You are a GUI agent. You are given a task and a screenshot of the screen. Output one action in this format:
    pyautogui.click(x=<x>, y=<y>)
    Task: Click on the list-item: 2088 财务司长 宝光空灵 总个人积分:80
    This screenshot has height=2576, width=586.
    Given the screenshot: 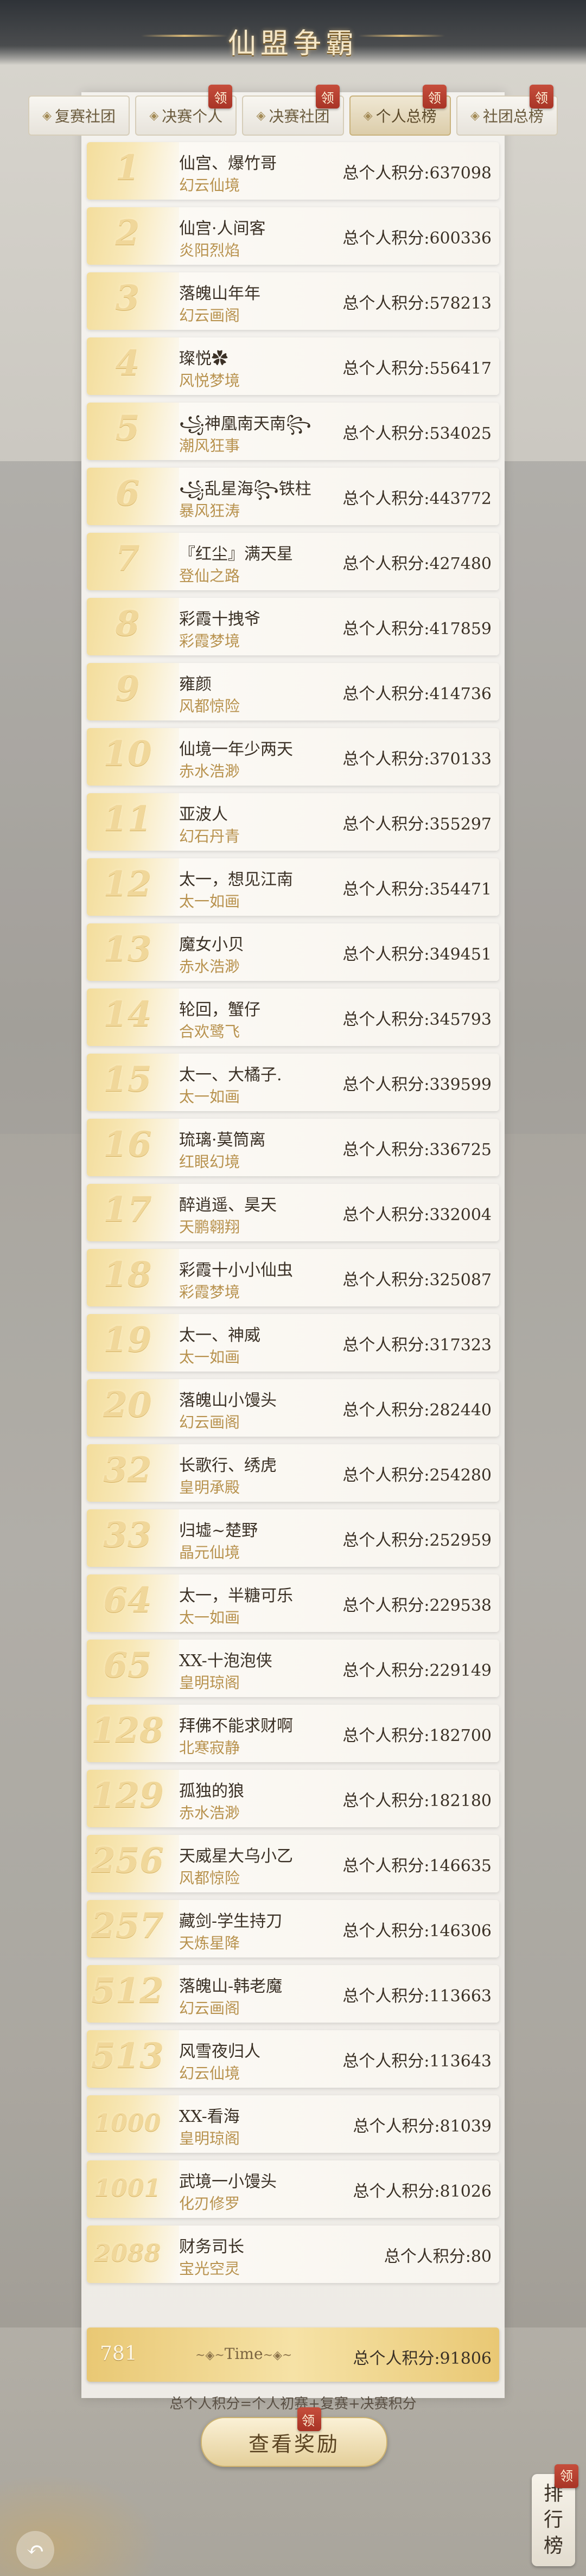 What is the action you would take?
    pyautogui.click(x=293, y=2254)
    